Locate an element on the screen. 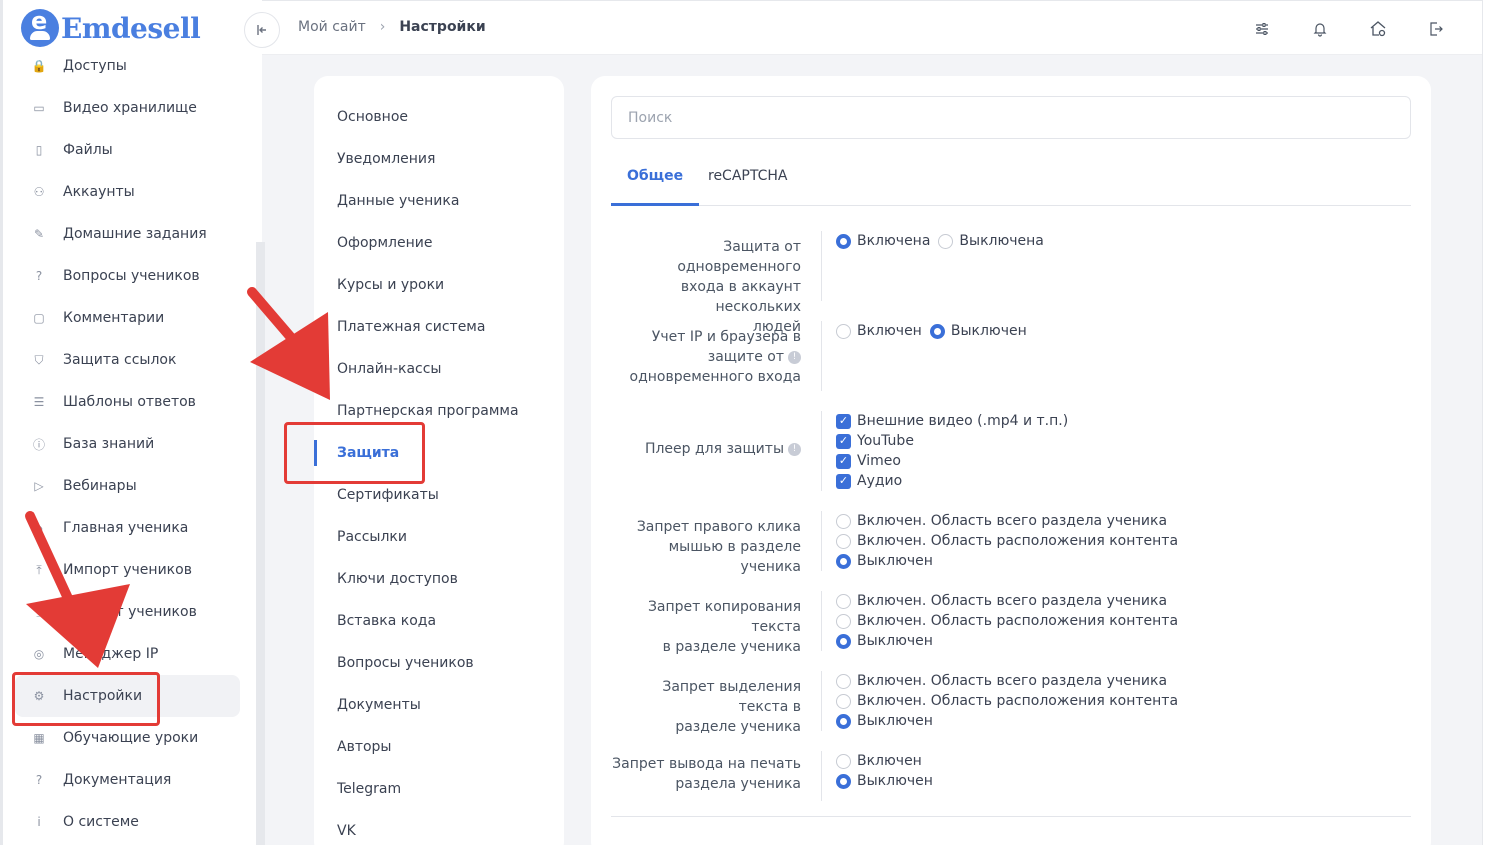 This screenshot has height=845, width=1501. settings-menu-item: Документы is located at coordinates (439, 705).